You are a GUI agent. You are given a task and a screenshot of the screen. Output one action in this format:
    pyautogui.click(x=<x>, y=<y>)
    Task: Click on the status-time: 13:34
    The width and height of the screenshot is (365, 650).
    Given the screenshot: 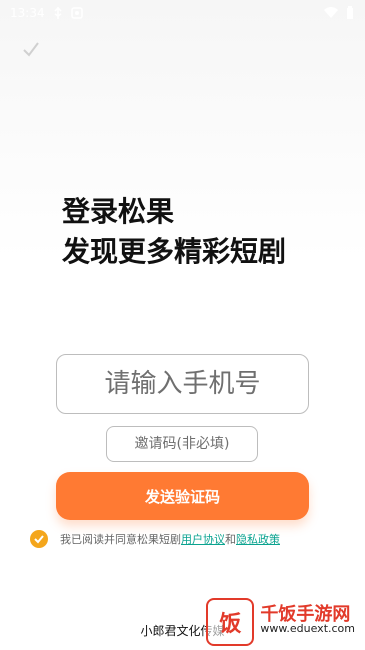 What is the action you would take?
    pyautogui.click(x=27, y=13)
    